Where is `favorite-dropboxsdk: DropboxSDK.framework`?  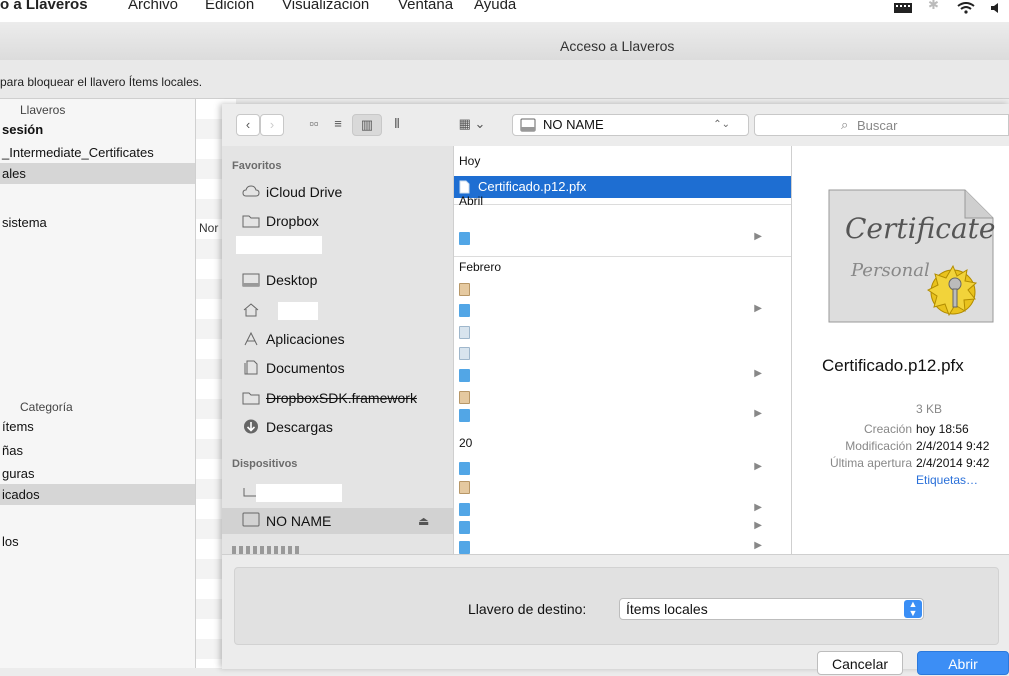 favorite-dropboxsdk: DropboxSDK.framework is located at coordinates (337, 398).